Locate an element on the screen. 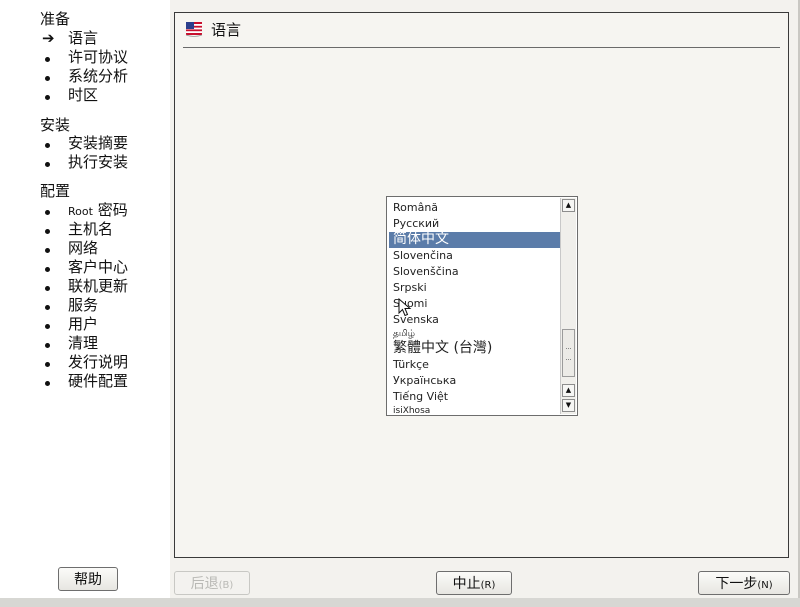 Image resolution: width=800 pixels, height=607 pixels. sidebar-step: 时区 is located at coordinates (69, 95).